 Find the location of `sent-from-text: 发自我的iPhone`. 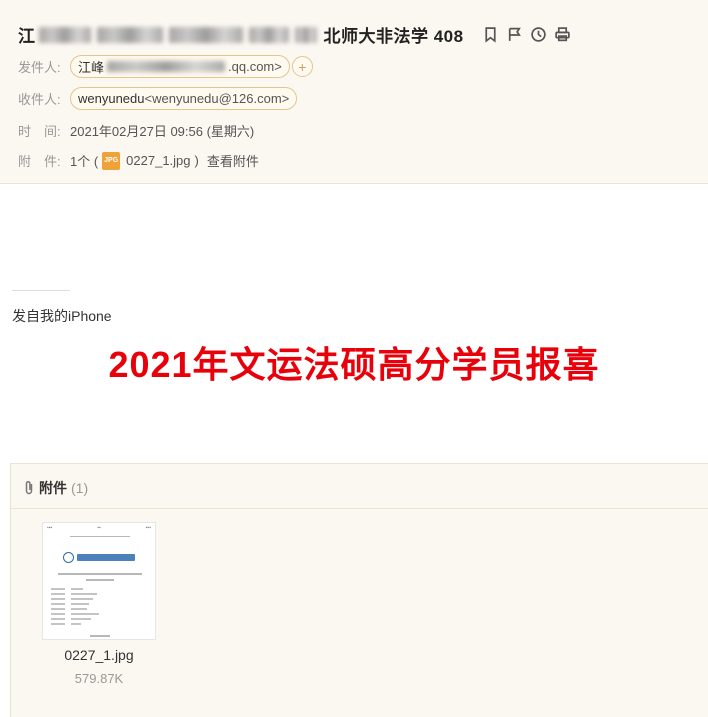

sent-from-text: 发自我的iPhone is located at coordinates (62, 316).